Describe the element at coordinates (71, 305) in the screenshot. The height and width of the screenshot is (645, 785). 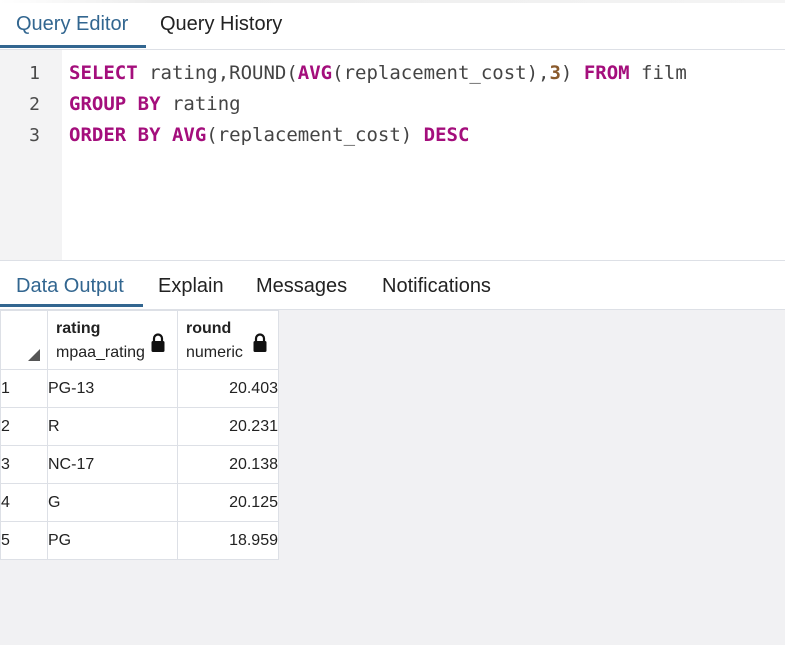
I see `tab-data-output-underline` at that location.